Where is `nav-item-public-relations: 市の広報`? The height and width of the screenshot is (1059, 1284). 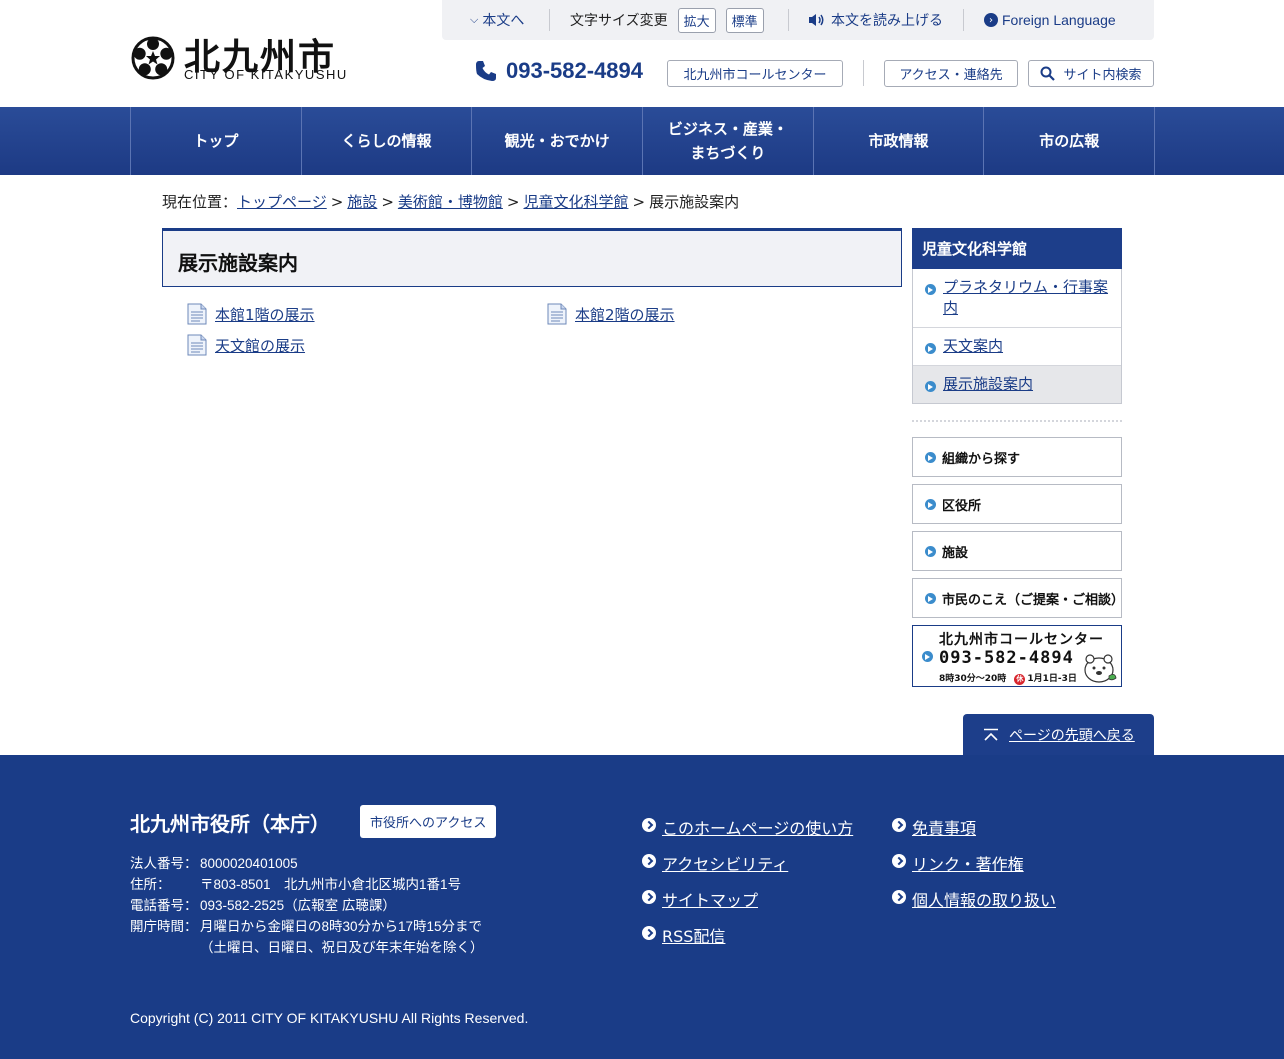 nav-item-public-relations: 市の広報 is located at coordinates (1070, 141).